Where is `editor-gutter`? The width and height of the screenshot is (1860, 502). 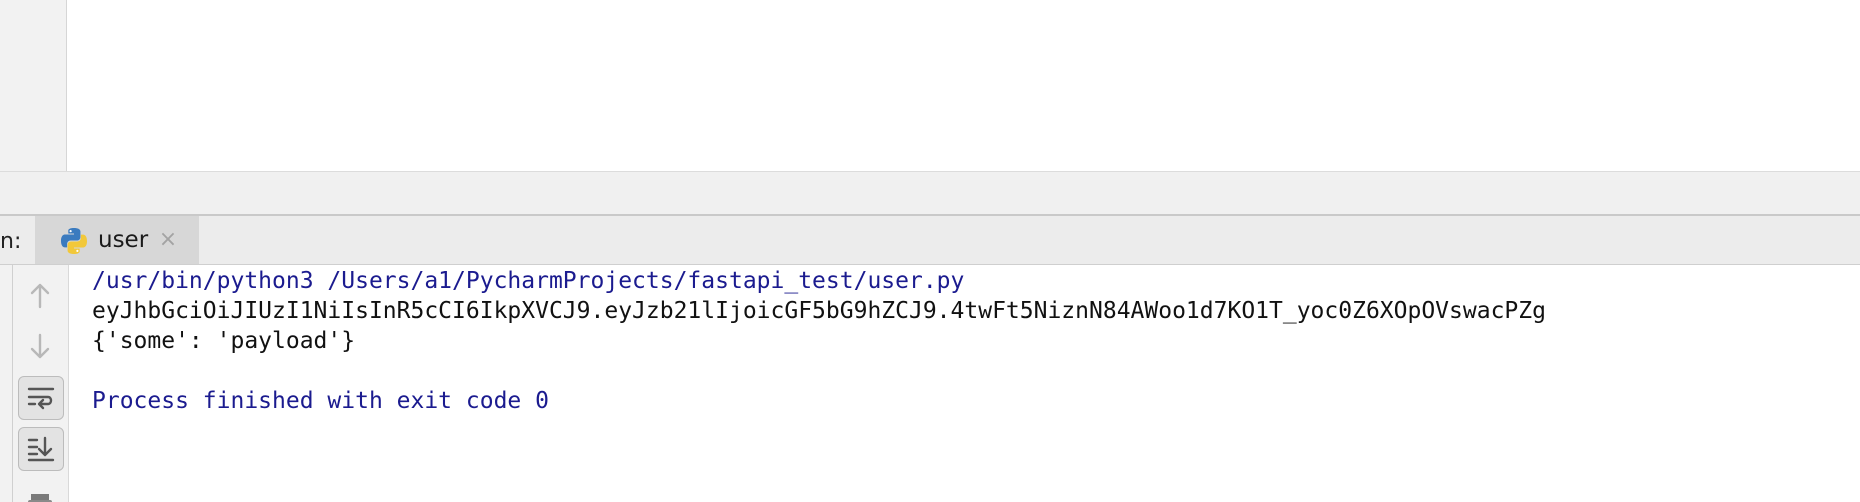 editor-gutter is located at coordinates (33, 85).